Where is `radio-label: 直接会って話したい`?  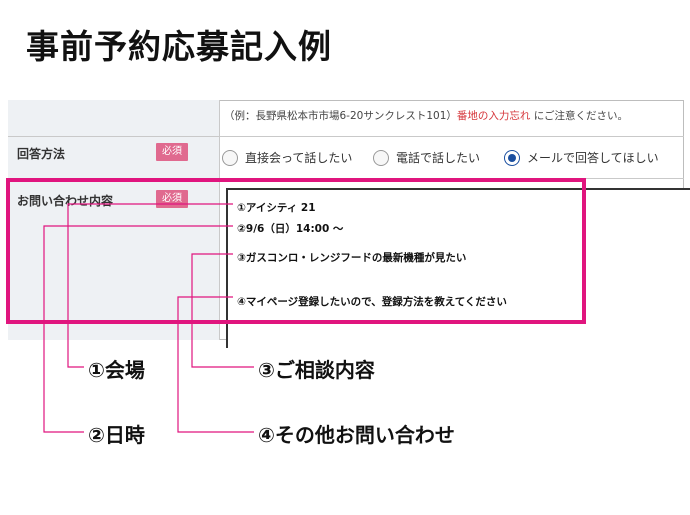
radio-label: 直接会って話したい is located at coordinates (299, 158).